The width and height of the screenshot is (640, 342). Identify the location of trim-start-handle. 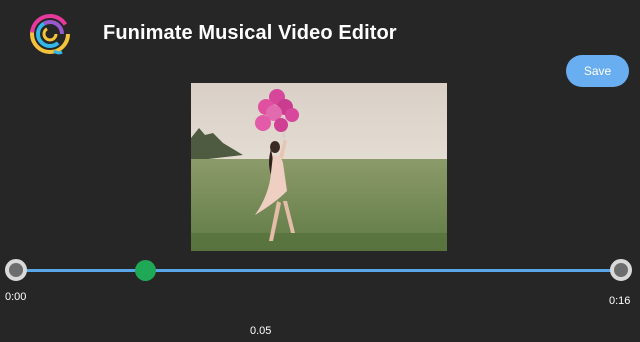
(16, 270).